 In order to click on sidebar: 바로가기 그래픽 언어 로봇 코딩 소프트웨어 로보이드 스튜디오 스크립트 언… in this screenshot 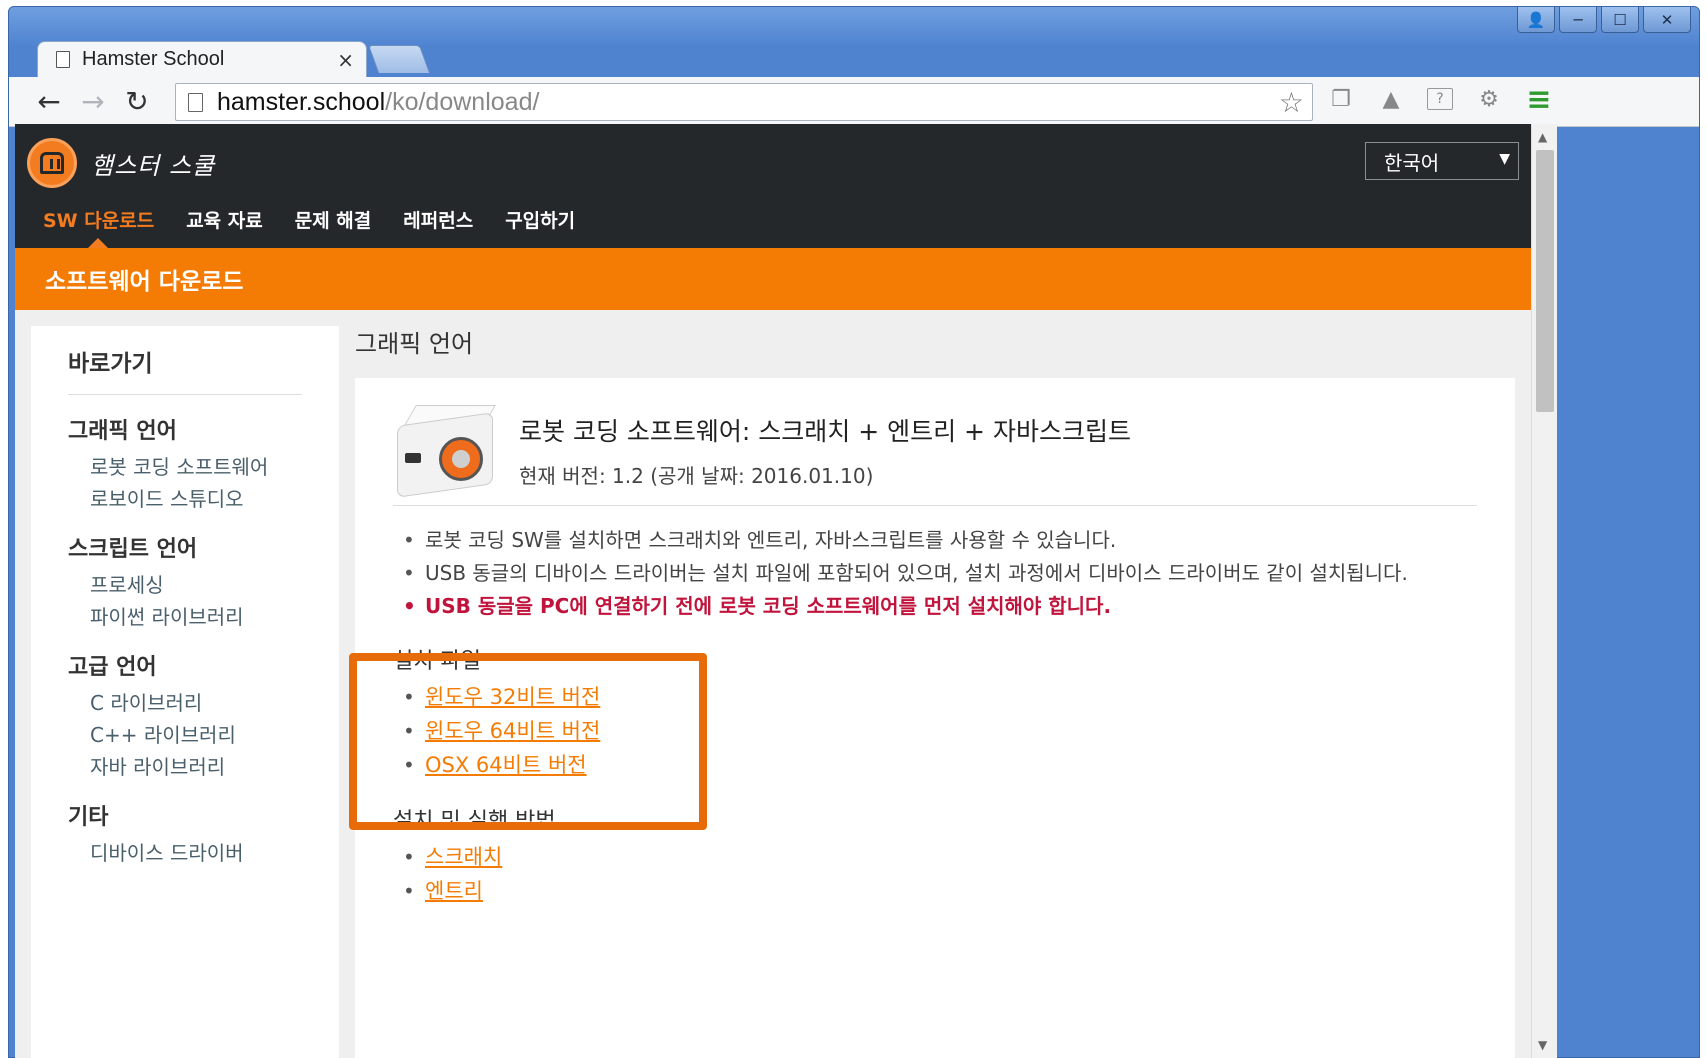, I will do `click(185, 692)`.